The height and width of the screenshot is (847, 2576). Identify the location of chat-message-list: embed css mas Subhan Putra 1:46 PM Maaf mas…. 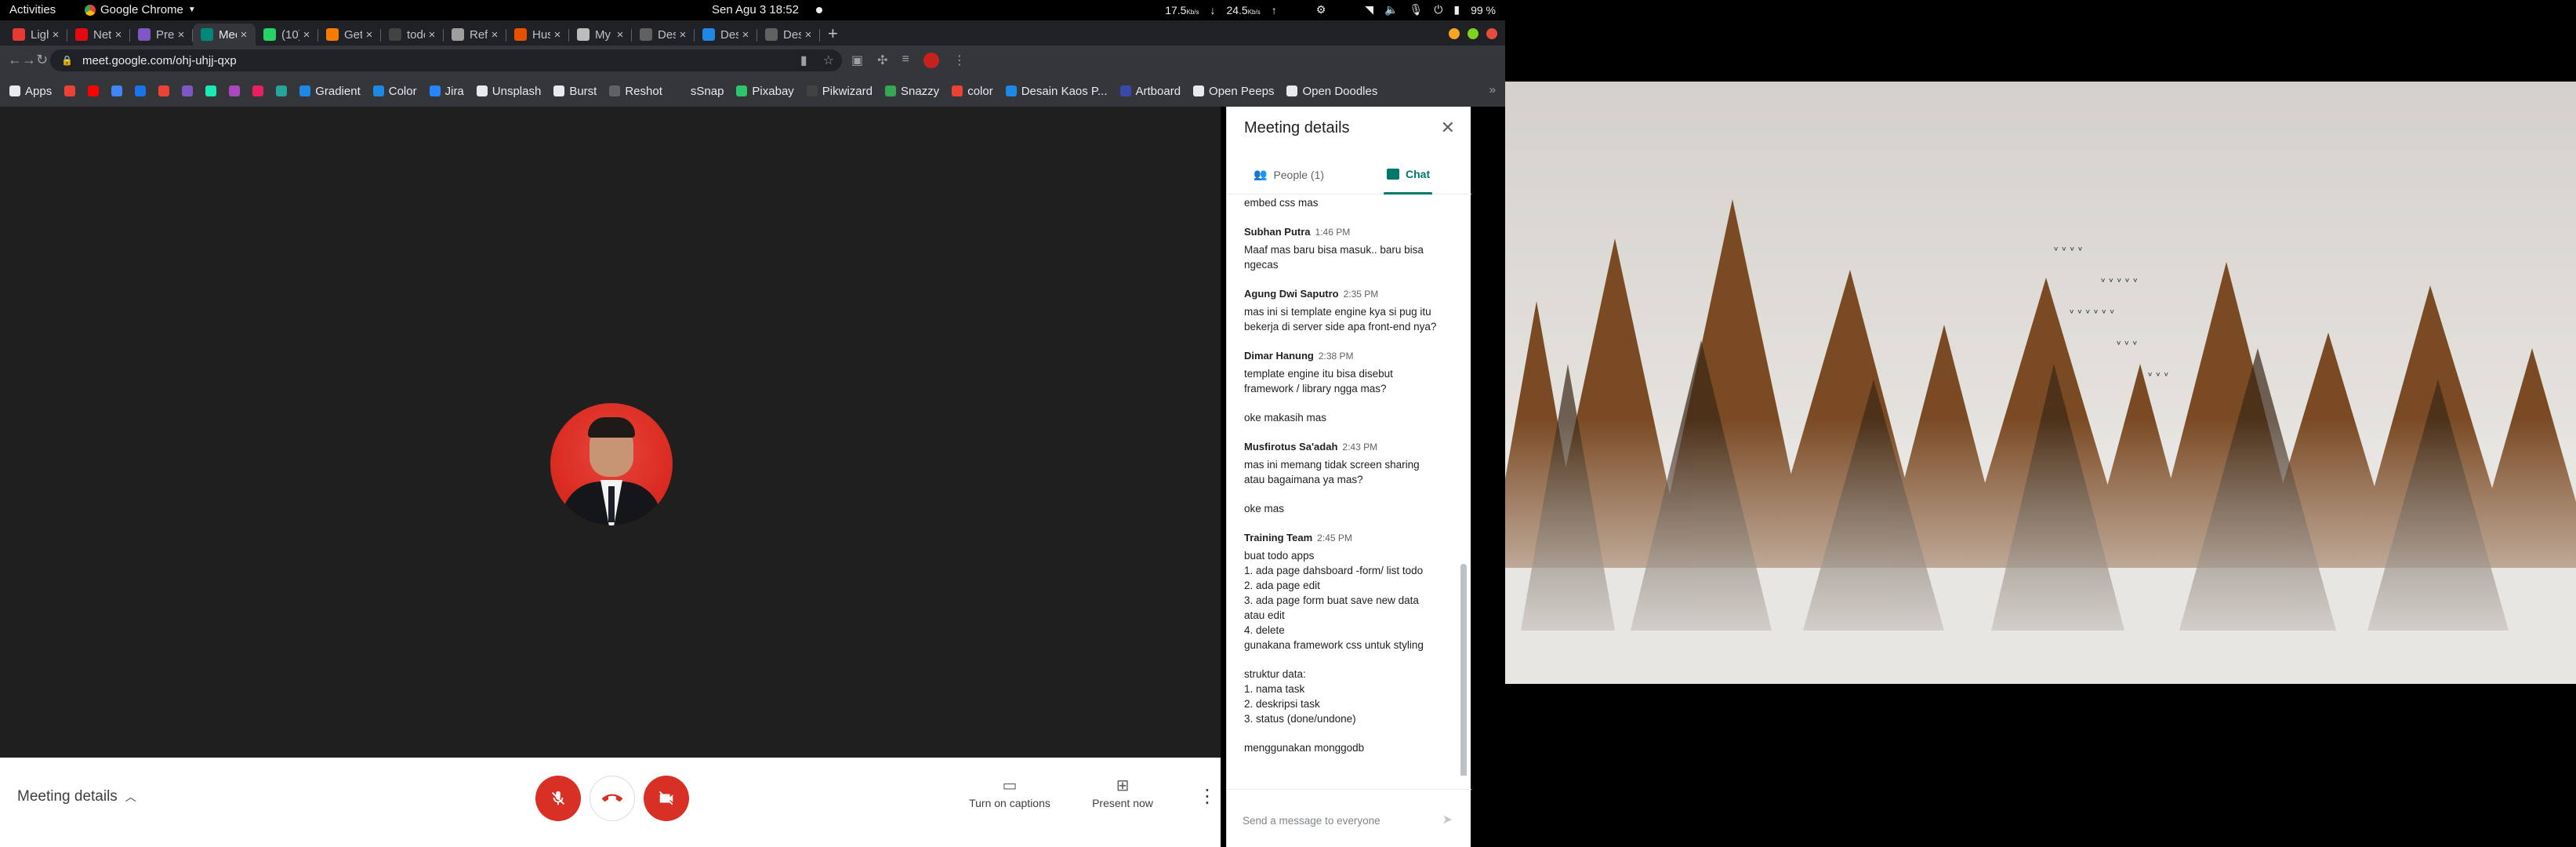
(1349, 485).